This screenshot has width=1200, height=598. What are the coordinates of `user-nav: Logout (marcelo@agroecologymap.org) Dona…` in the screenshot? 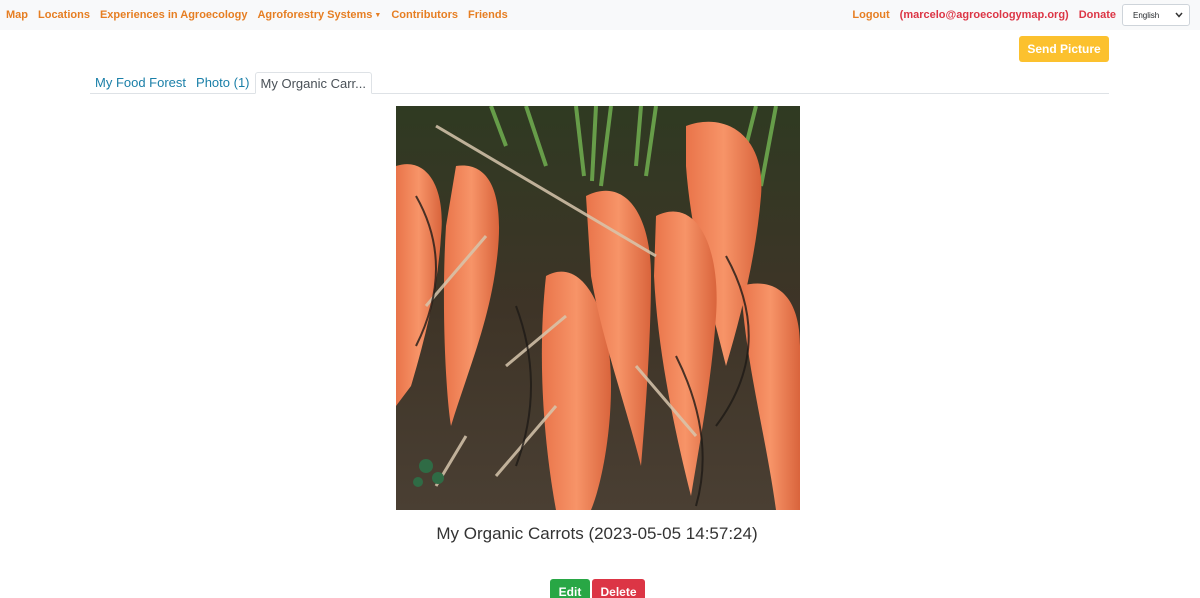 It's located at (1021, 15).